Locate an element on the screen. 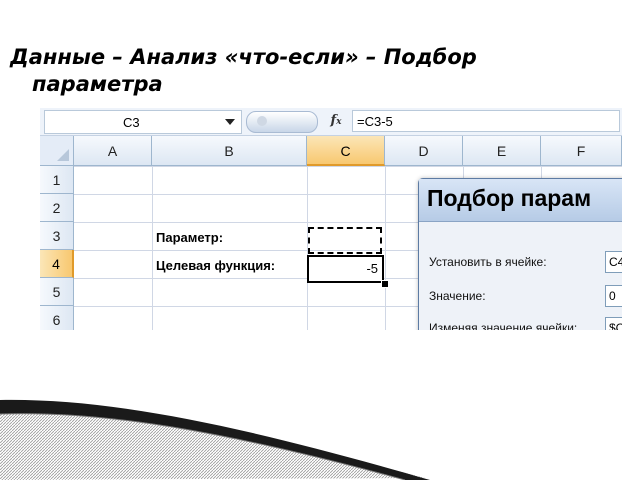  select-all-button is located at coordinates (57, 151).